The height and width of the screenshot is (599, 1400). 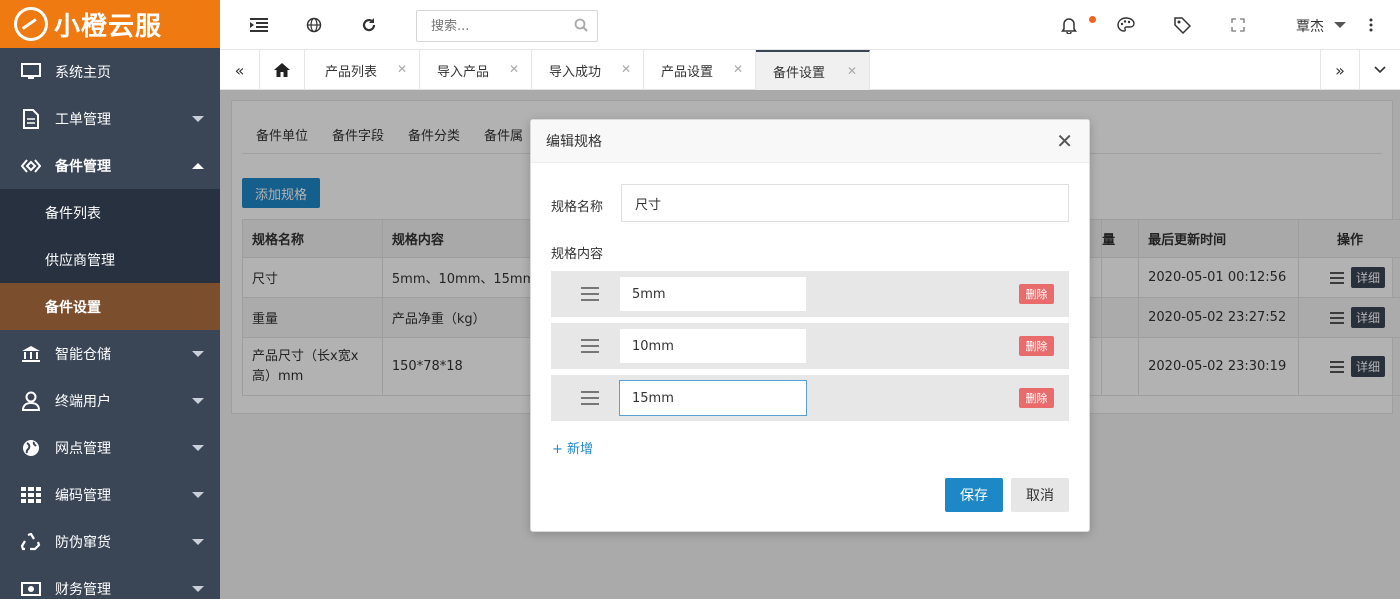 I want to click on grid-icon, so click(x=31, y=495).